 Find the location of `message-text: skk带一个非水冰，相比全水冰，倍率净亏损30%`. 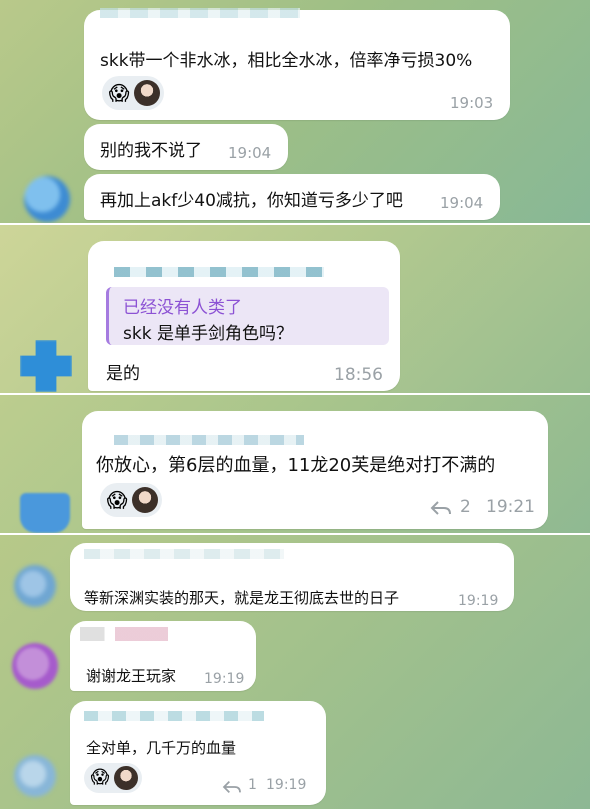

message-text: skk带一个非水冰，相比全水冰，倍率净亏损30% is located at coordinates (286, 61).